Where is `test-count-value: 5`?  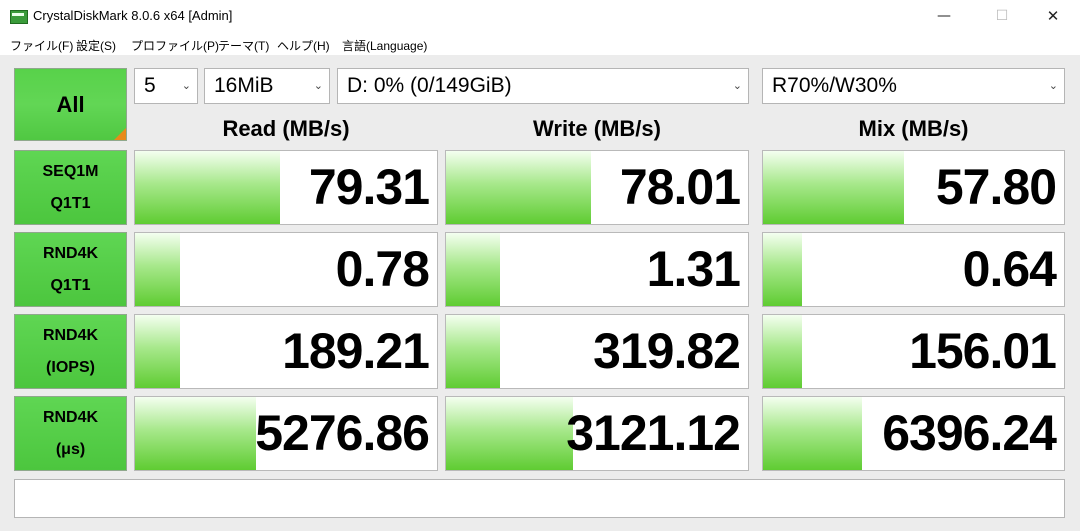 test-count-value: 5 is located at coordinates (150, 85).